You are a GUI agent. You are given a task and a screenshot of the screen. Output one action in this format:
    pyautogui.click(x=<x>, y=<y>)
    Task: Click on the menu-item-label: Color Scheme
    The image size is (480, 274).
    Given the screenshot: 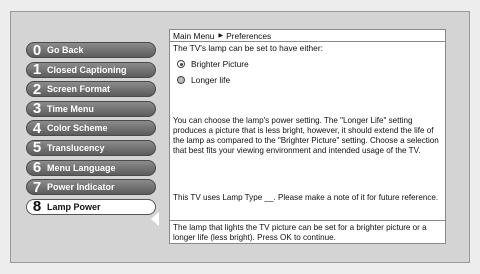 What is the action you would take?
    pyautogui.click(x=77, y=128)
    